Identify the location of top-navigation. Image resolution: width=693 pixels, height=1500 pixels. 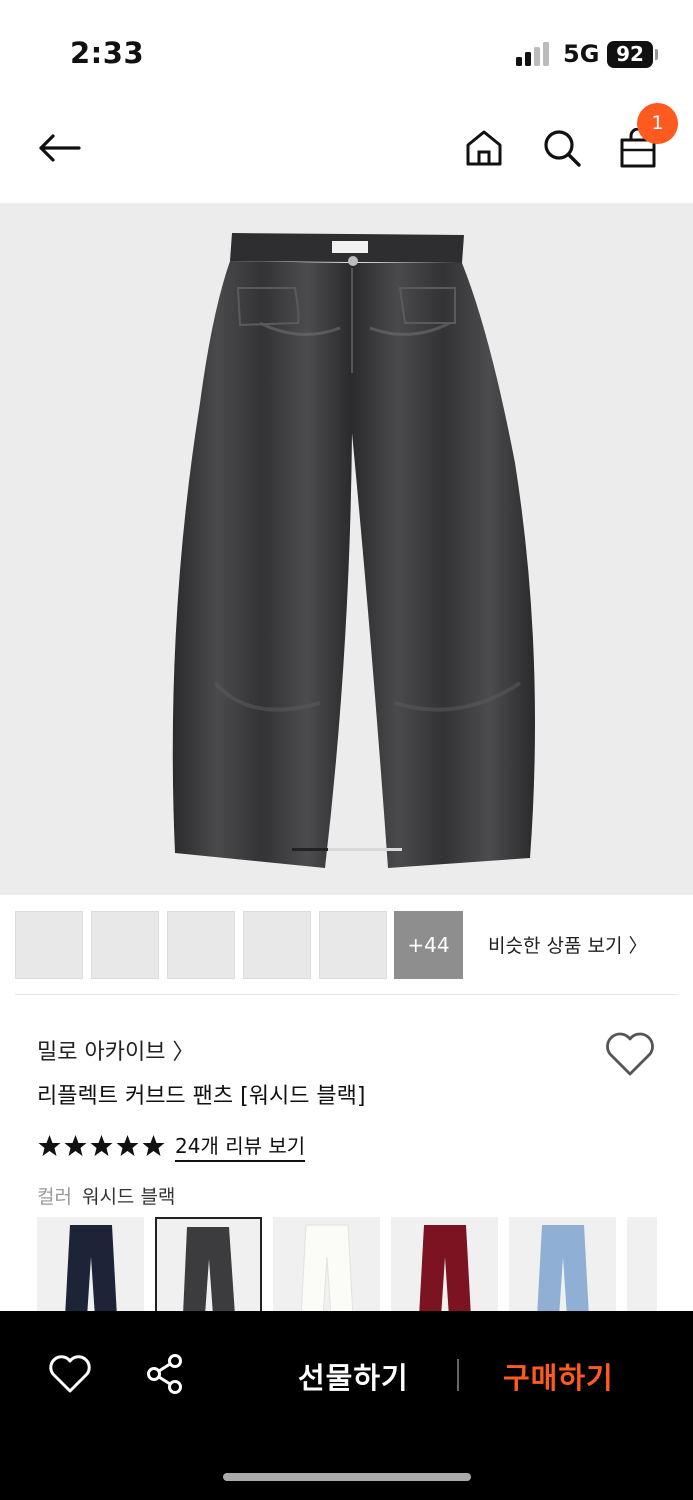
(346, 151).